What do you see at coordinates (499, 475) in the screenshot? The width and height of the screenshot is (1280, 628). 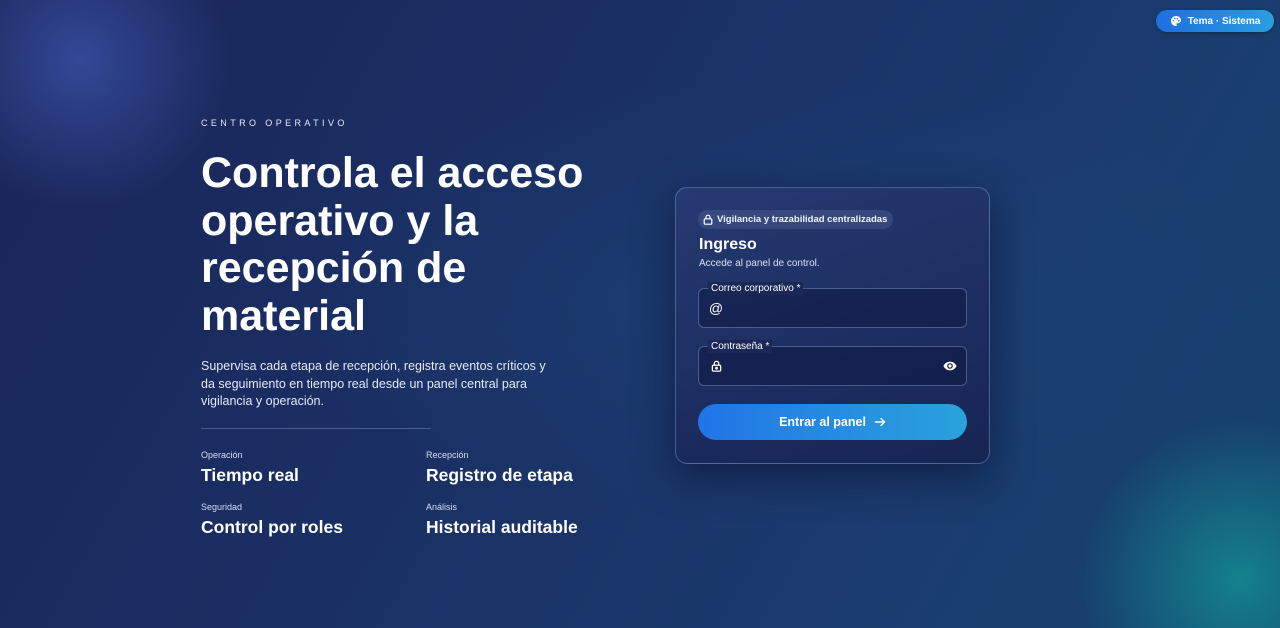 I see `stat-value: Registro de etapa` at bounding box center [499, 475].